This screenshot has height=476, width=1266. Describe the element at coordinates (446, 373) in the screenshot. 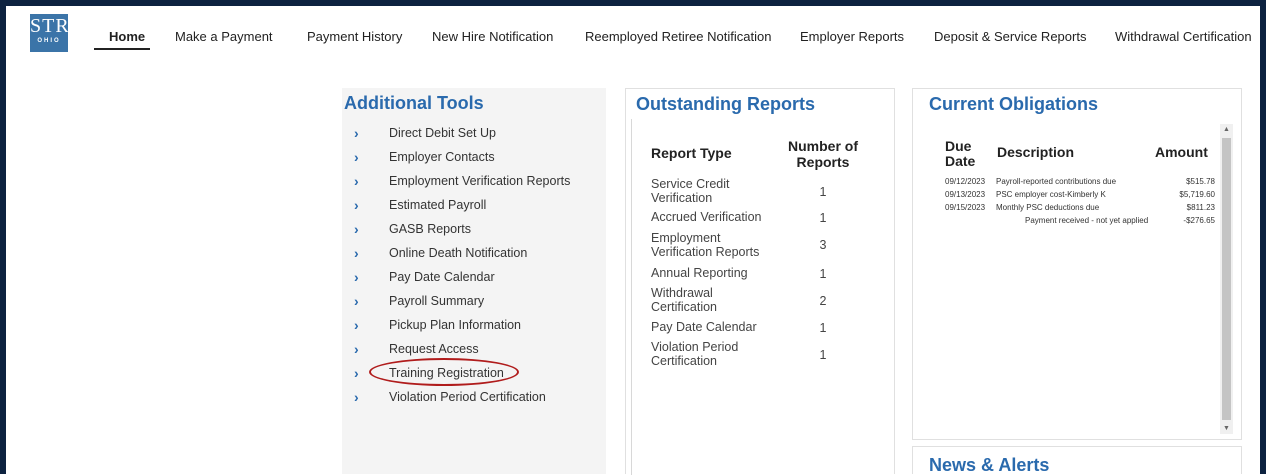

I see `tools-item-label: Training Registration` at that location.